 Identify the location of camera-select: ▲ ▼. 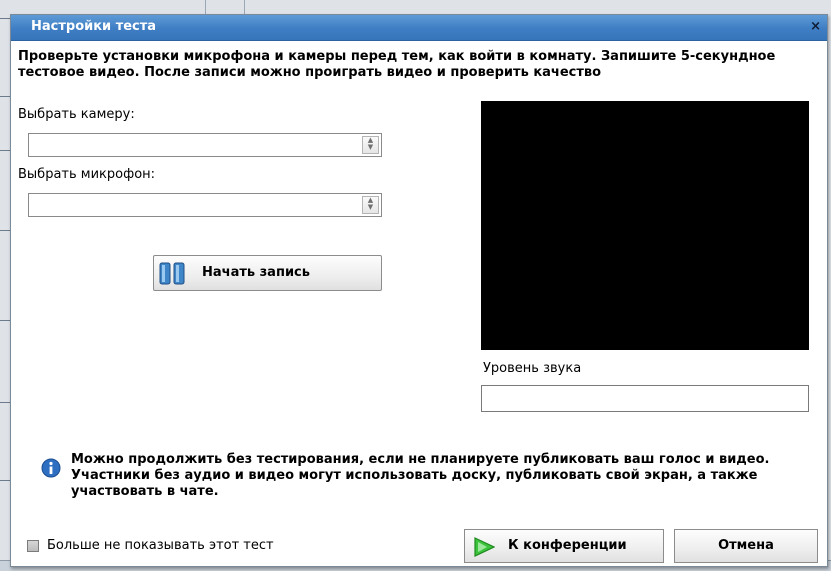
(205, 145).